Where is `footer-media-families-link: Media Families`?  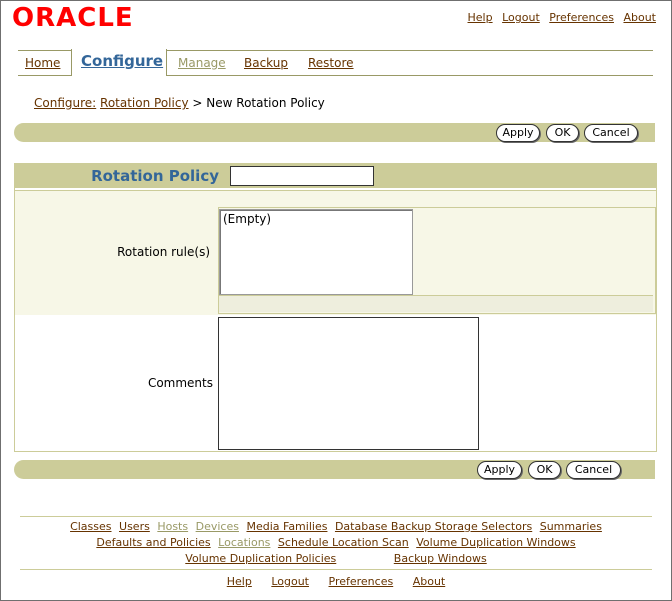 footer-media-families-link: Media Families is located at coordinates (286, 526).